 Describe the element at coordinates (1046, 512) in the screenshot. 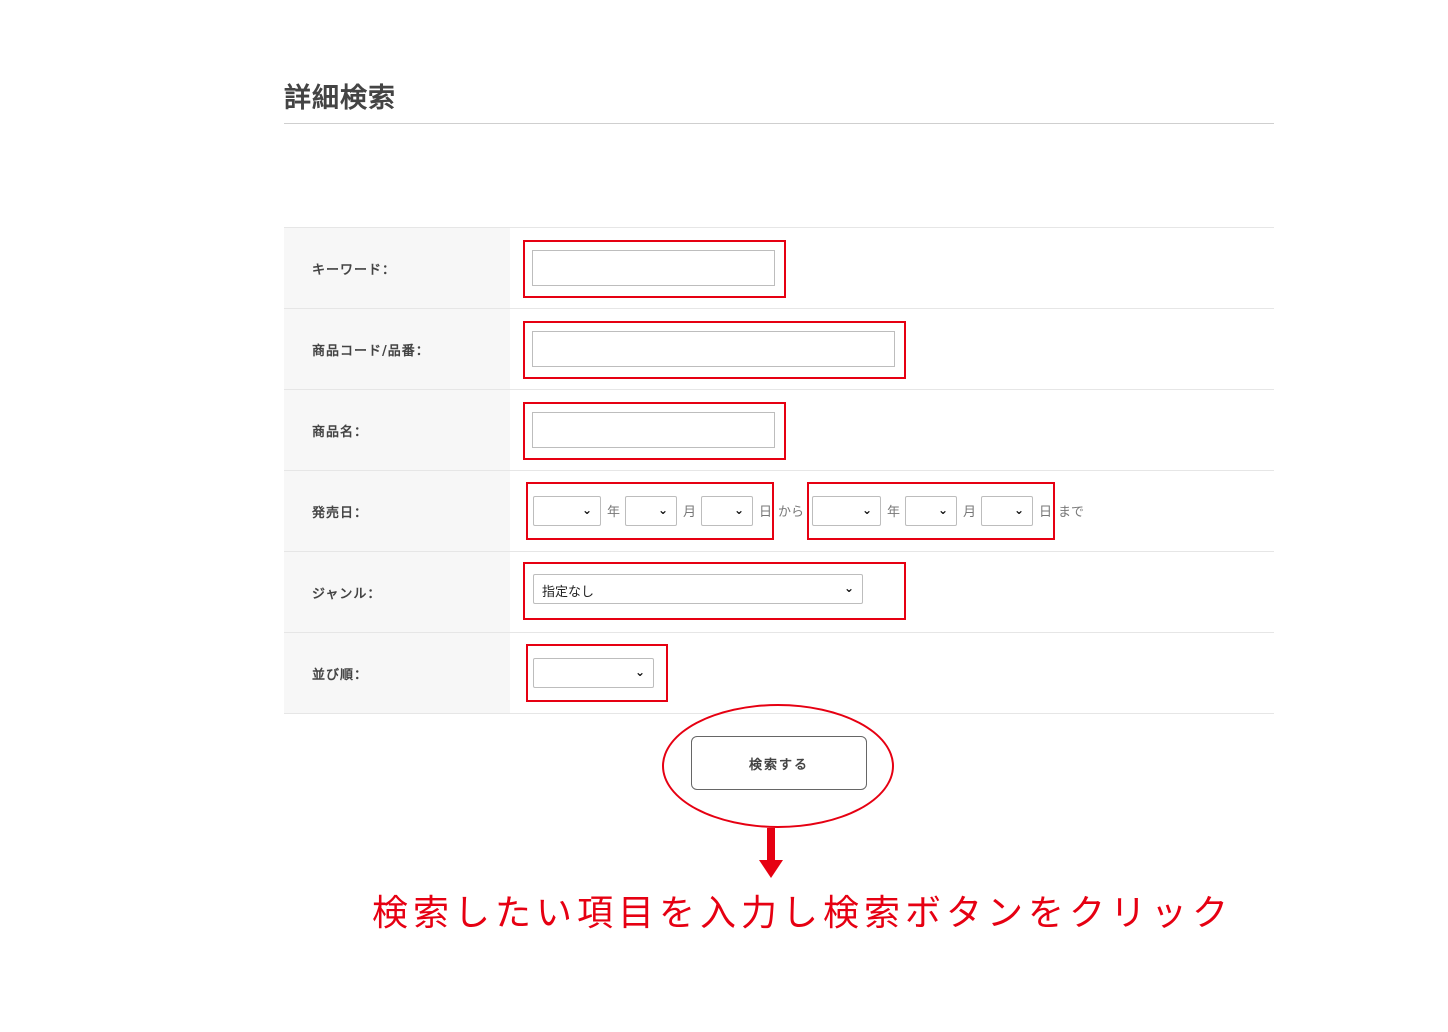

I see `to-day-unit: 日` at that location.